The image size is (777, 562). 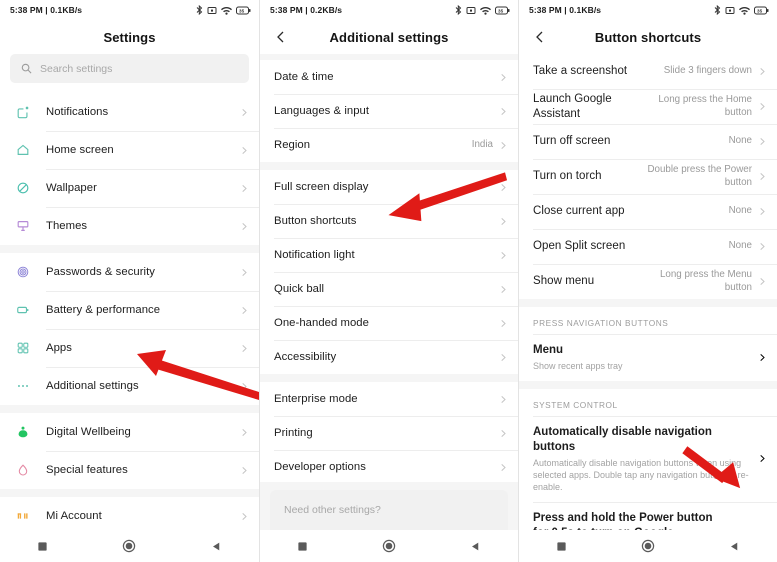 I want to click on sidebar-item-label: Battery & performance, so click(x=103, y=310).